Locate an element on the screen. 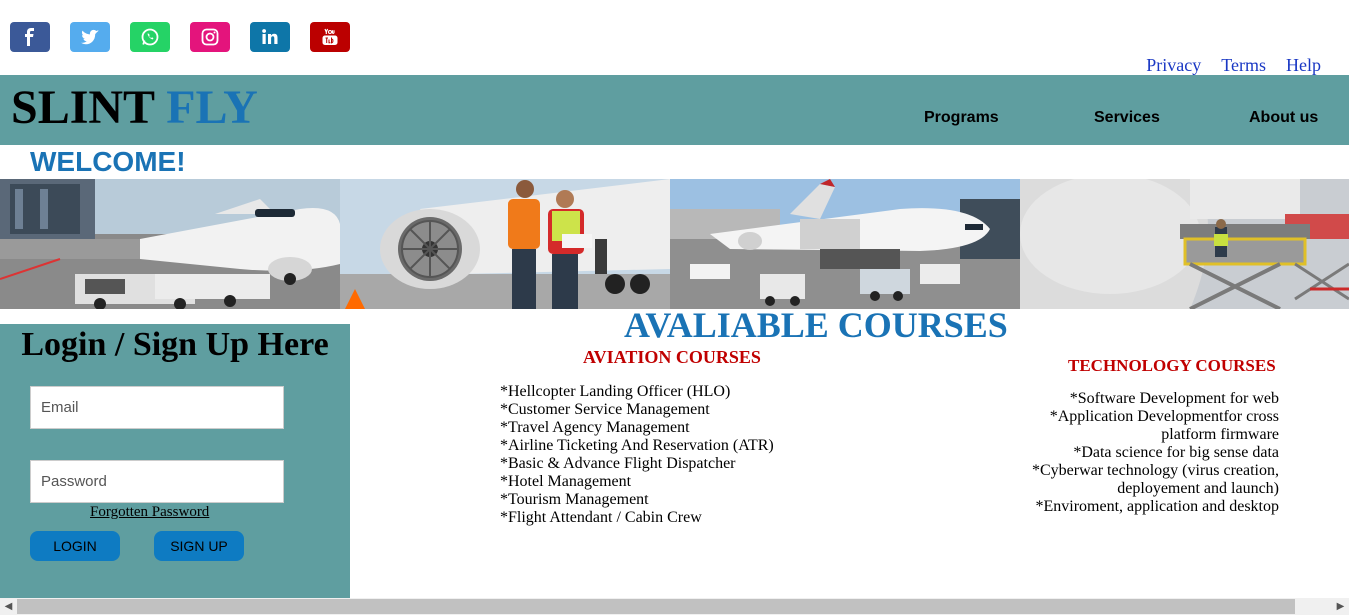 This screenshot has width=1349, height=615. list-item: *Basic & Advance Flight Dispatcher is located at coordinates (618, 463).